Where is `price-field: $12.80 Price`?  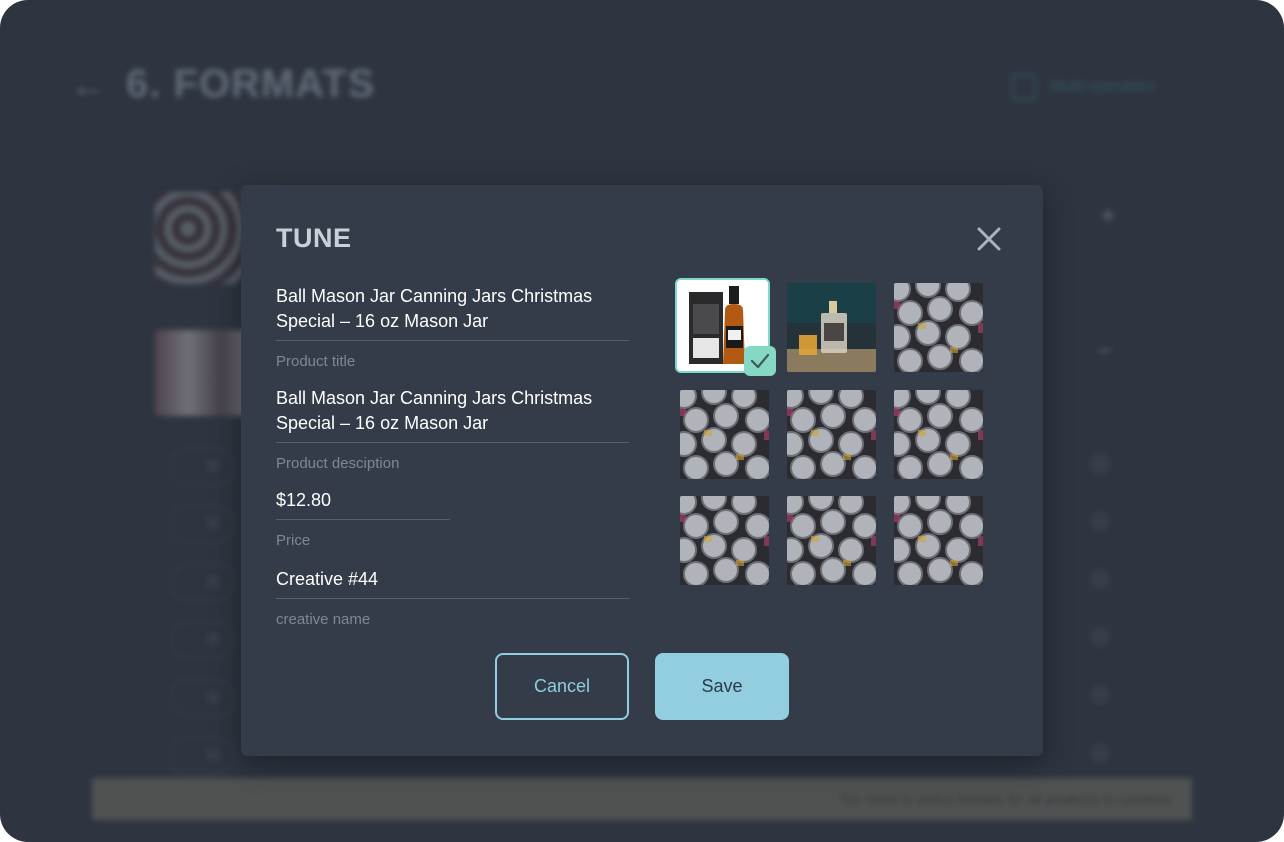 price-field: $12.80 Price is located at coordinates (363, 518).